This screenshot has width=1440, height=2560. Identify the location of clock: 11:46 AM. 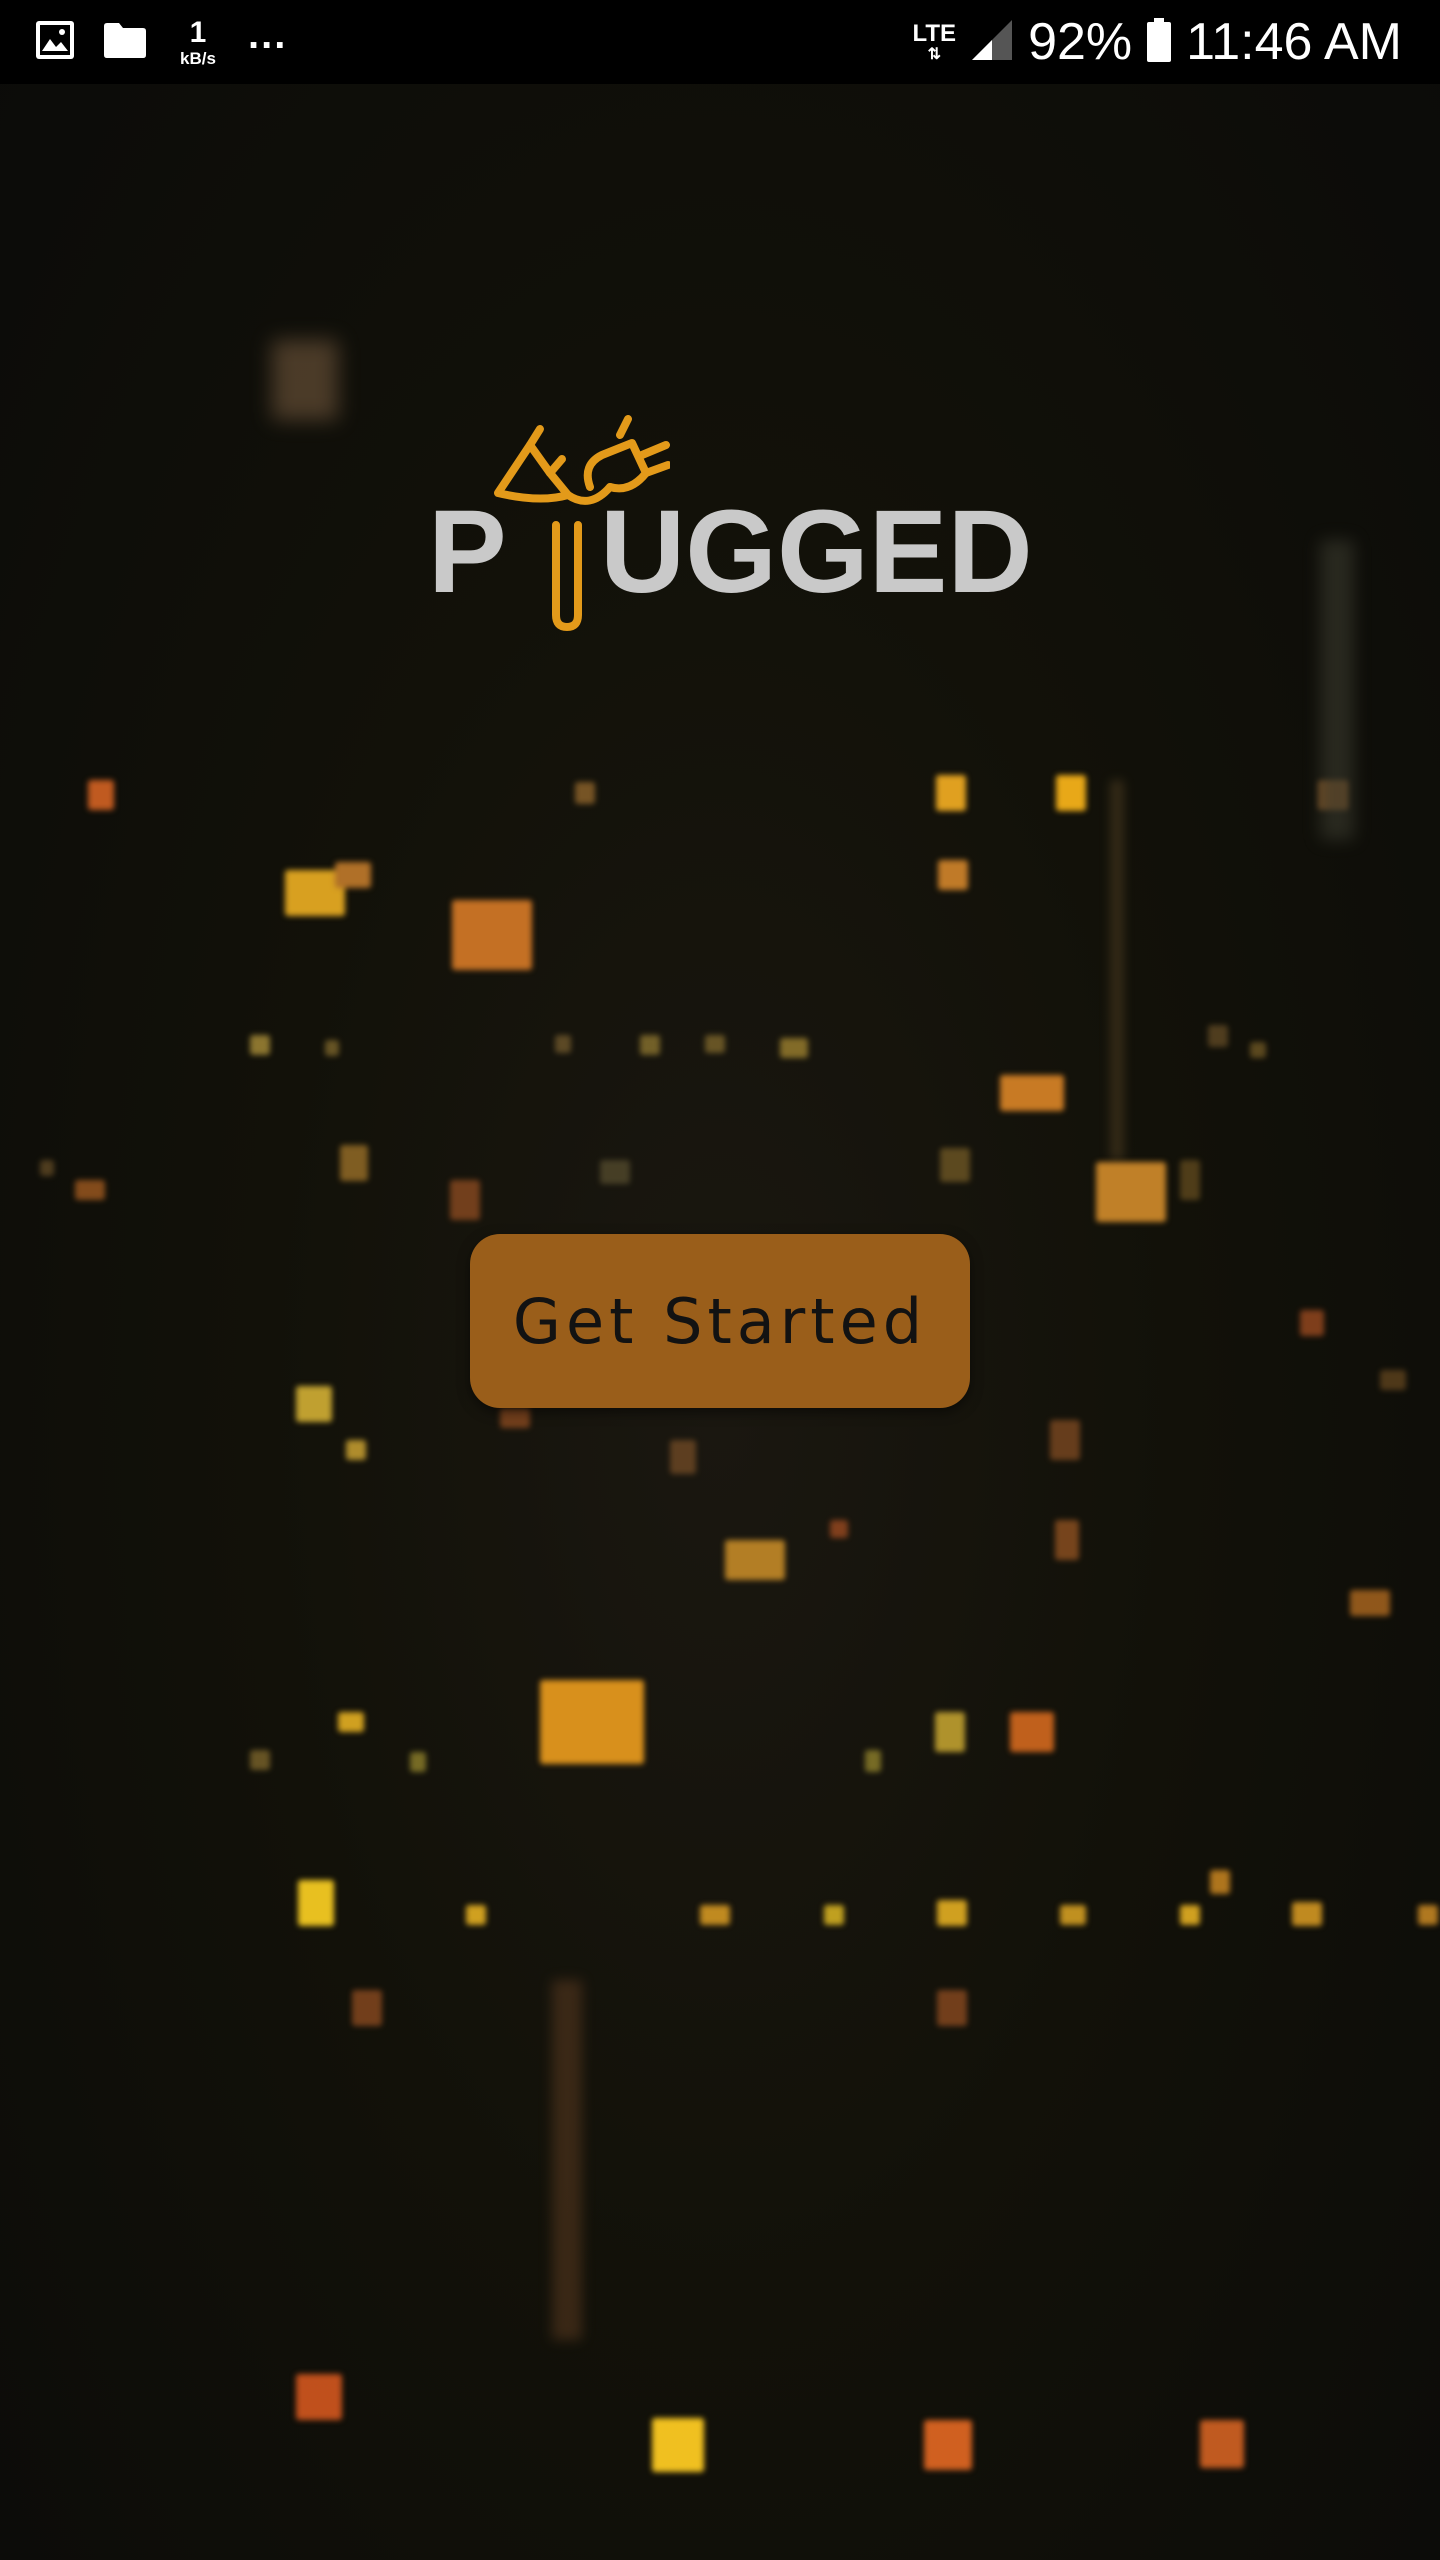
(1294, 42).